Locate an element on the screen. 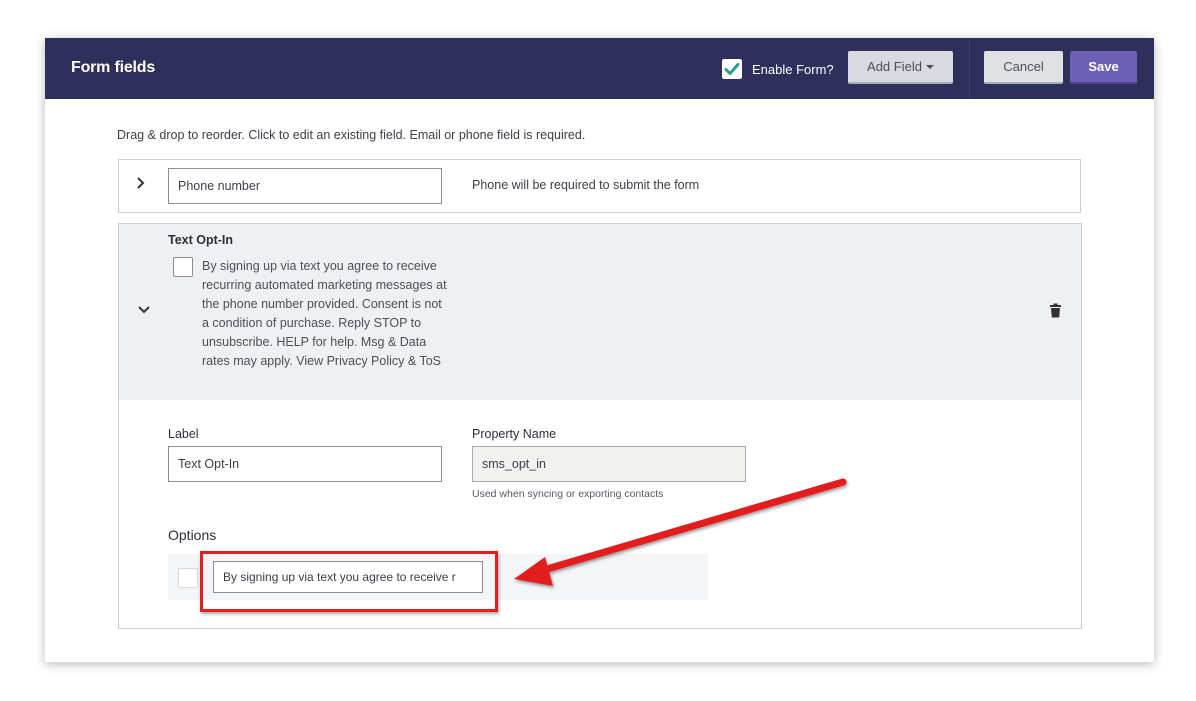 Image resolution: width=1196 pixels, height=701 pixels. opt-in-title: Text Opt-In is located at coordinates (201, 240).